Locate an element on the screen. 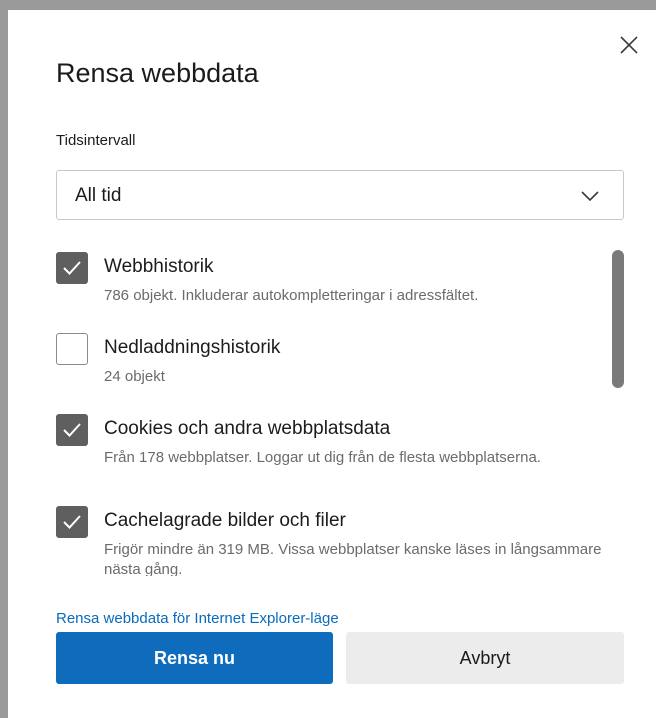 Image resolution: width=656 pixels, height=718 pixels. scrollbar-thumb is located at coordinates (618, 319).